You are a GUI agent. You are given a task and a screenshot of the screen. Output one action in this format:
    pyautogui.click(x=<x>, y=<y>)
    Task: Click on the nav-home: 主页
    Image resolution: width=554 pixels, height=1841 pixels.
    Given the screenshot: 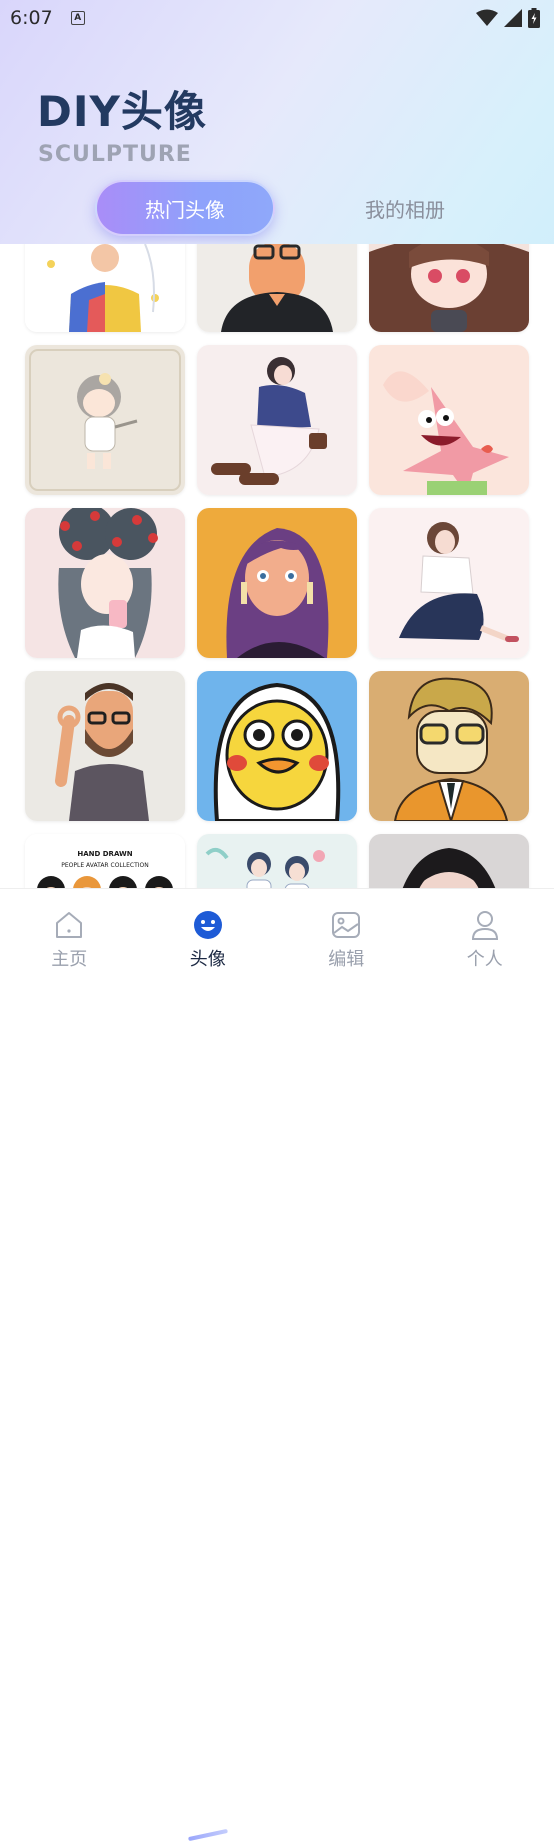 What is the action you would take?
    pyautogui.click(x=69, y=937)
    